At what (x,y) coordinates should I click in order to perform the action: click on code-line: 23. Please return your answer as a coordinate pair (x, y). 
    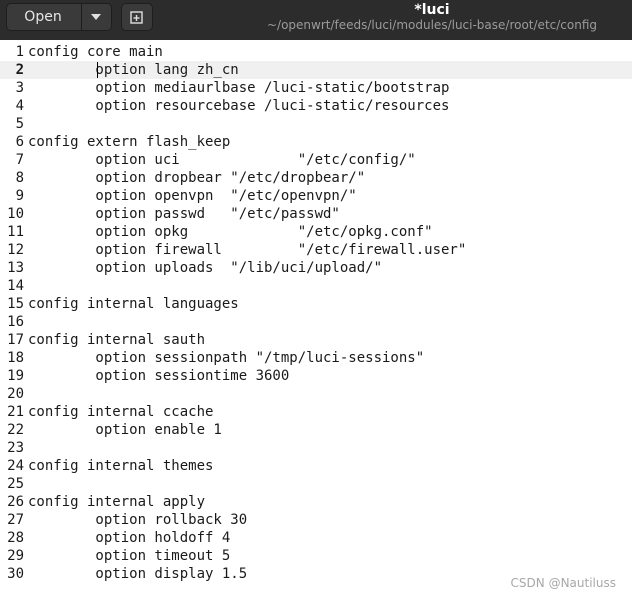
    Looking at the image, I should click on (316, 448).